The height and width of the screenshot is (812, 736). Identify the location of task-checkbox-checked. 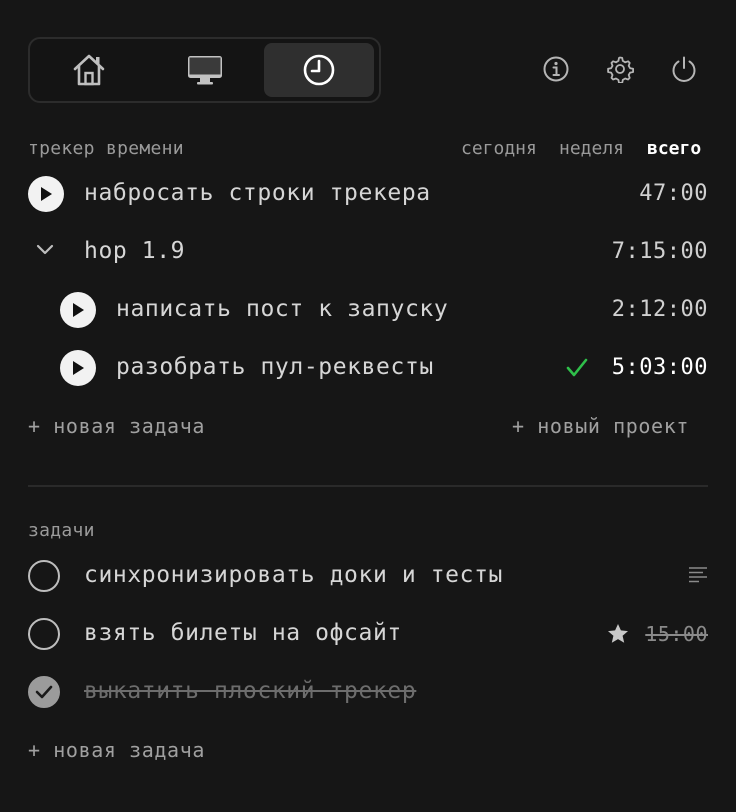
(44, 692).